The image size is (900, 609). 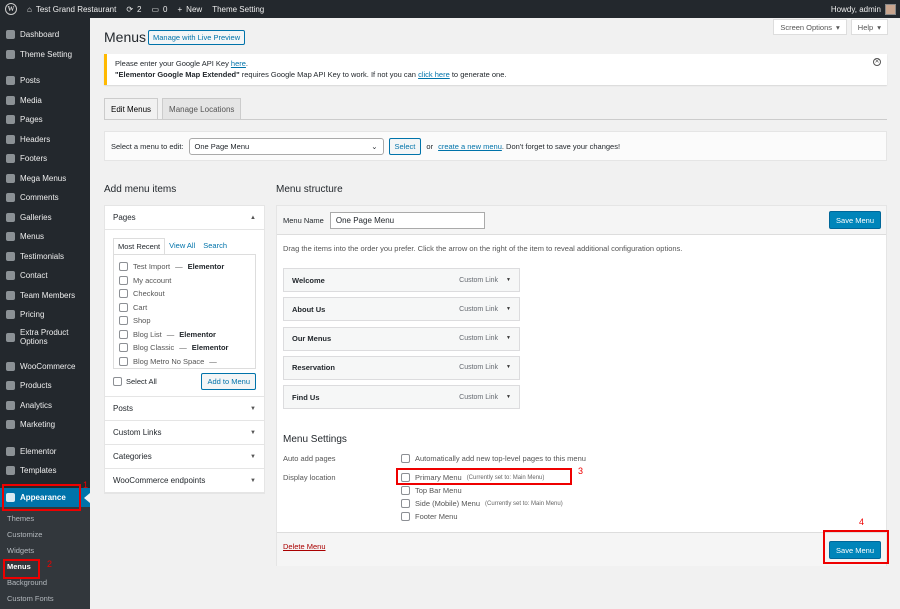 I want to click on menu-select-dropdown: One Page Menu ⌄, so click(x=286, y=146).